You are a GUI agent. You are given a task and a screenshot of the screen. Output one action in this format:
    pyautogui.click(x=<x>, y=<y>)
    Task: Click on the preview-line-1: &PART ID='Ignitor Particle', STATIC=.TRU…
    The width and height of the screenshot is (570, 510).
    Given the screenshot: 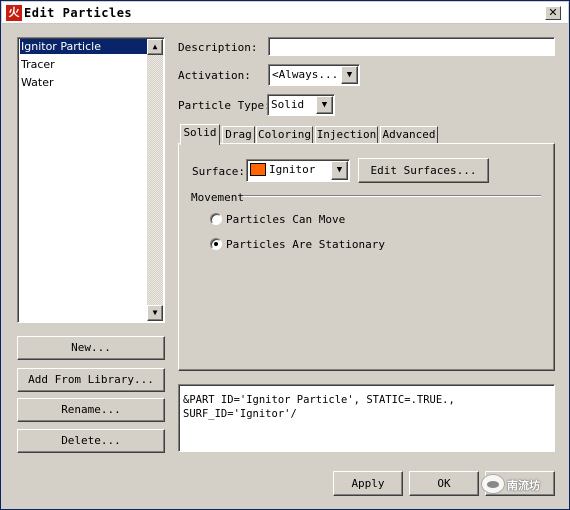 What is the action you would take?
    pyautogui.click(x=319, y=400)
    